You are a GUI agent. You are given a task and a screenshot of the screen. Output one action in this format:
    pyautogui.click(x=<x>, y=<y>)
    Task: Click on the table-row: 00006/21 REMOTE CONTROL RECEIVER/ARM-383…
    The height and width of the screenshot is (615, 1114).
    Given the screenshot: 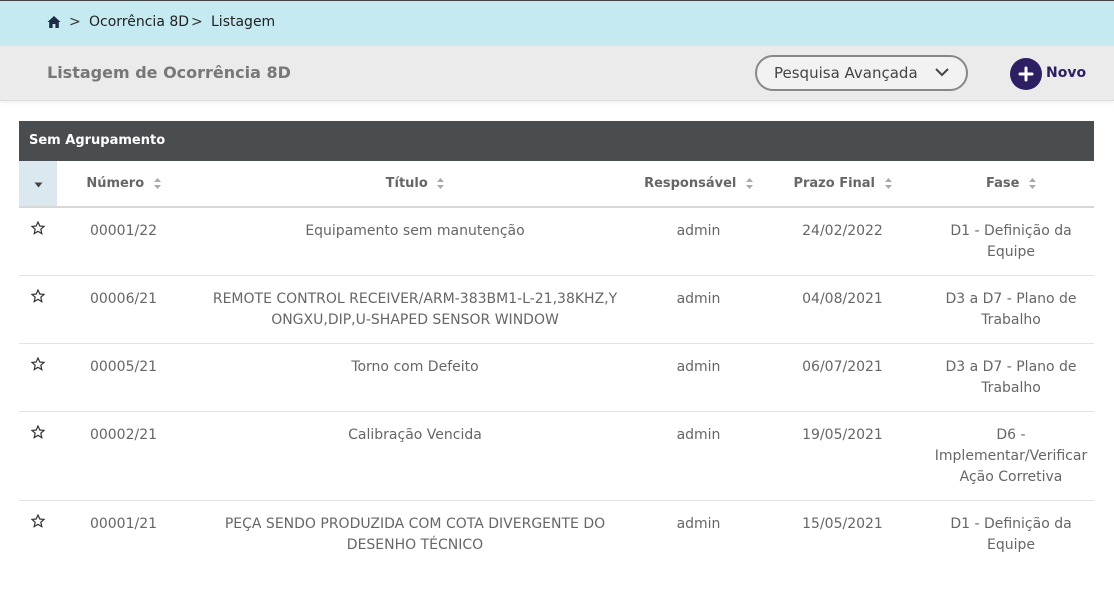 What is the action you would take?
    pyautogui.click(x=556, y=309)
    